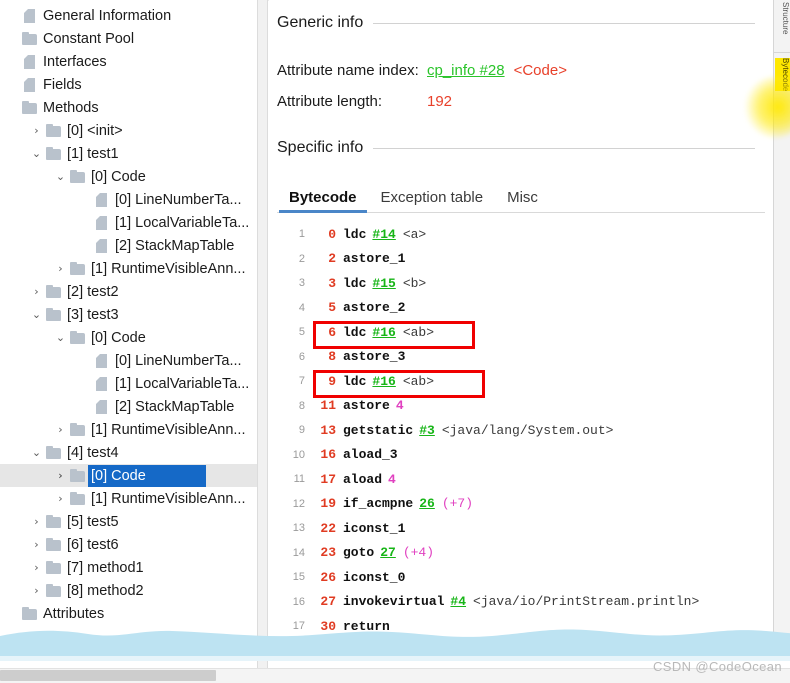 The height and width of the screenshot is (683, 790). What do you see at coordinates (323, 201) in the screenshot?
I see `tab-bytecode: Bytecode` at bounding box center [323, 201].